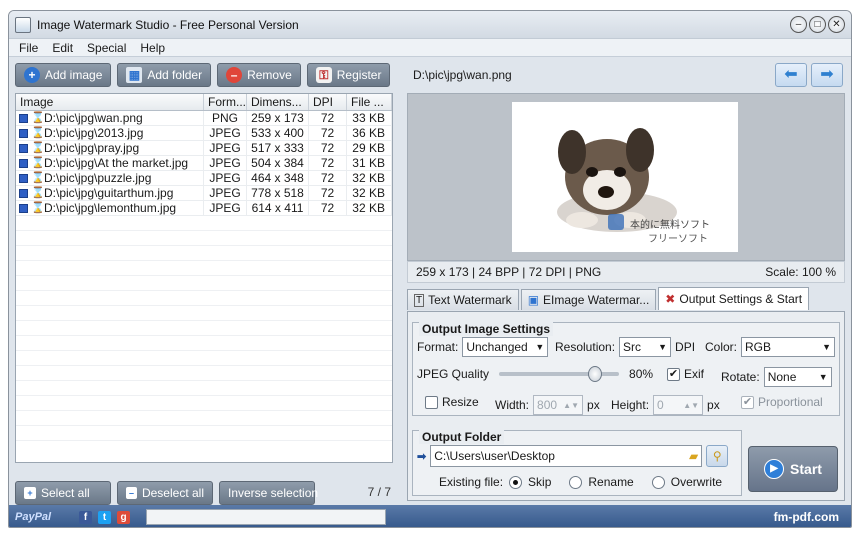 This screenshot has width=860, height=536. I want to click on folder-icon: ▰, so click(693, 456).